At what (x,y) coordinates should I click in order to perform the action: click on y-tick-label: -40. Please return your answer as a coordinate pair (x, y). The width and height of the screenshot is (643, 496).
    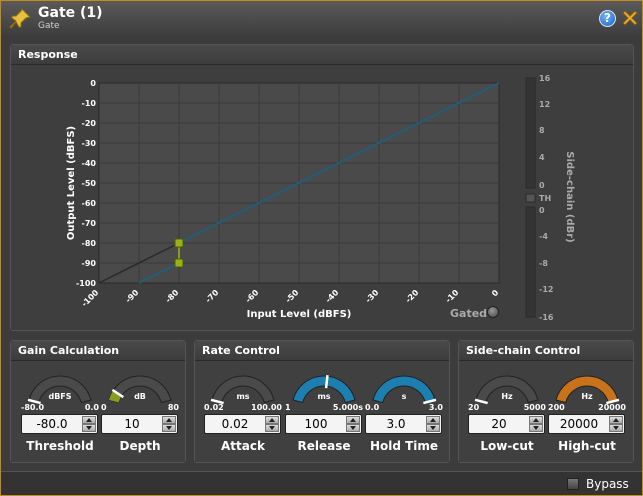
    Looking at the image, I should click on (89, 163).